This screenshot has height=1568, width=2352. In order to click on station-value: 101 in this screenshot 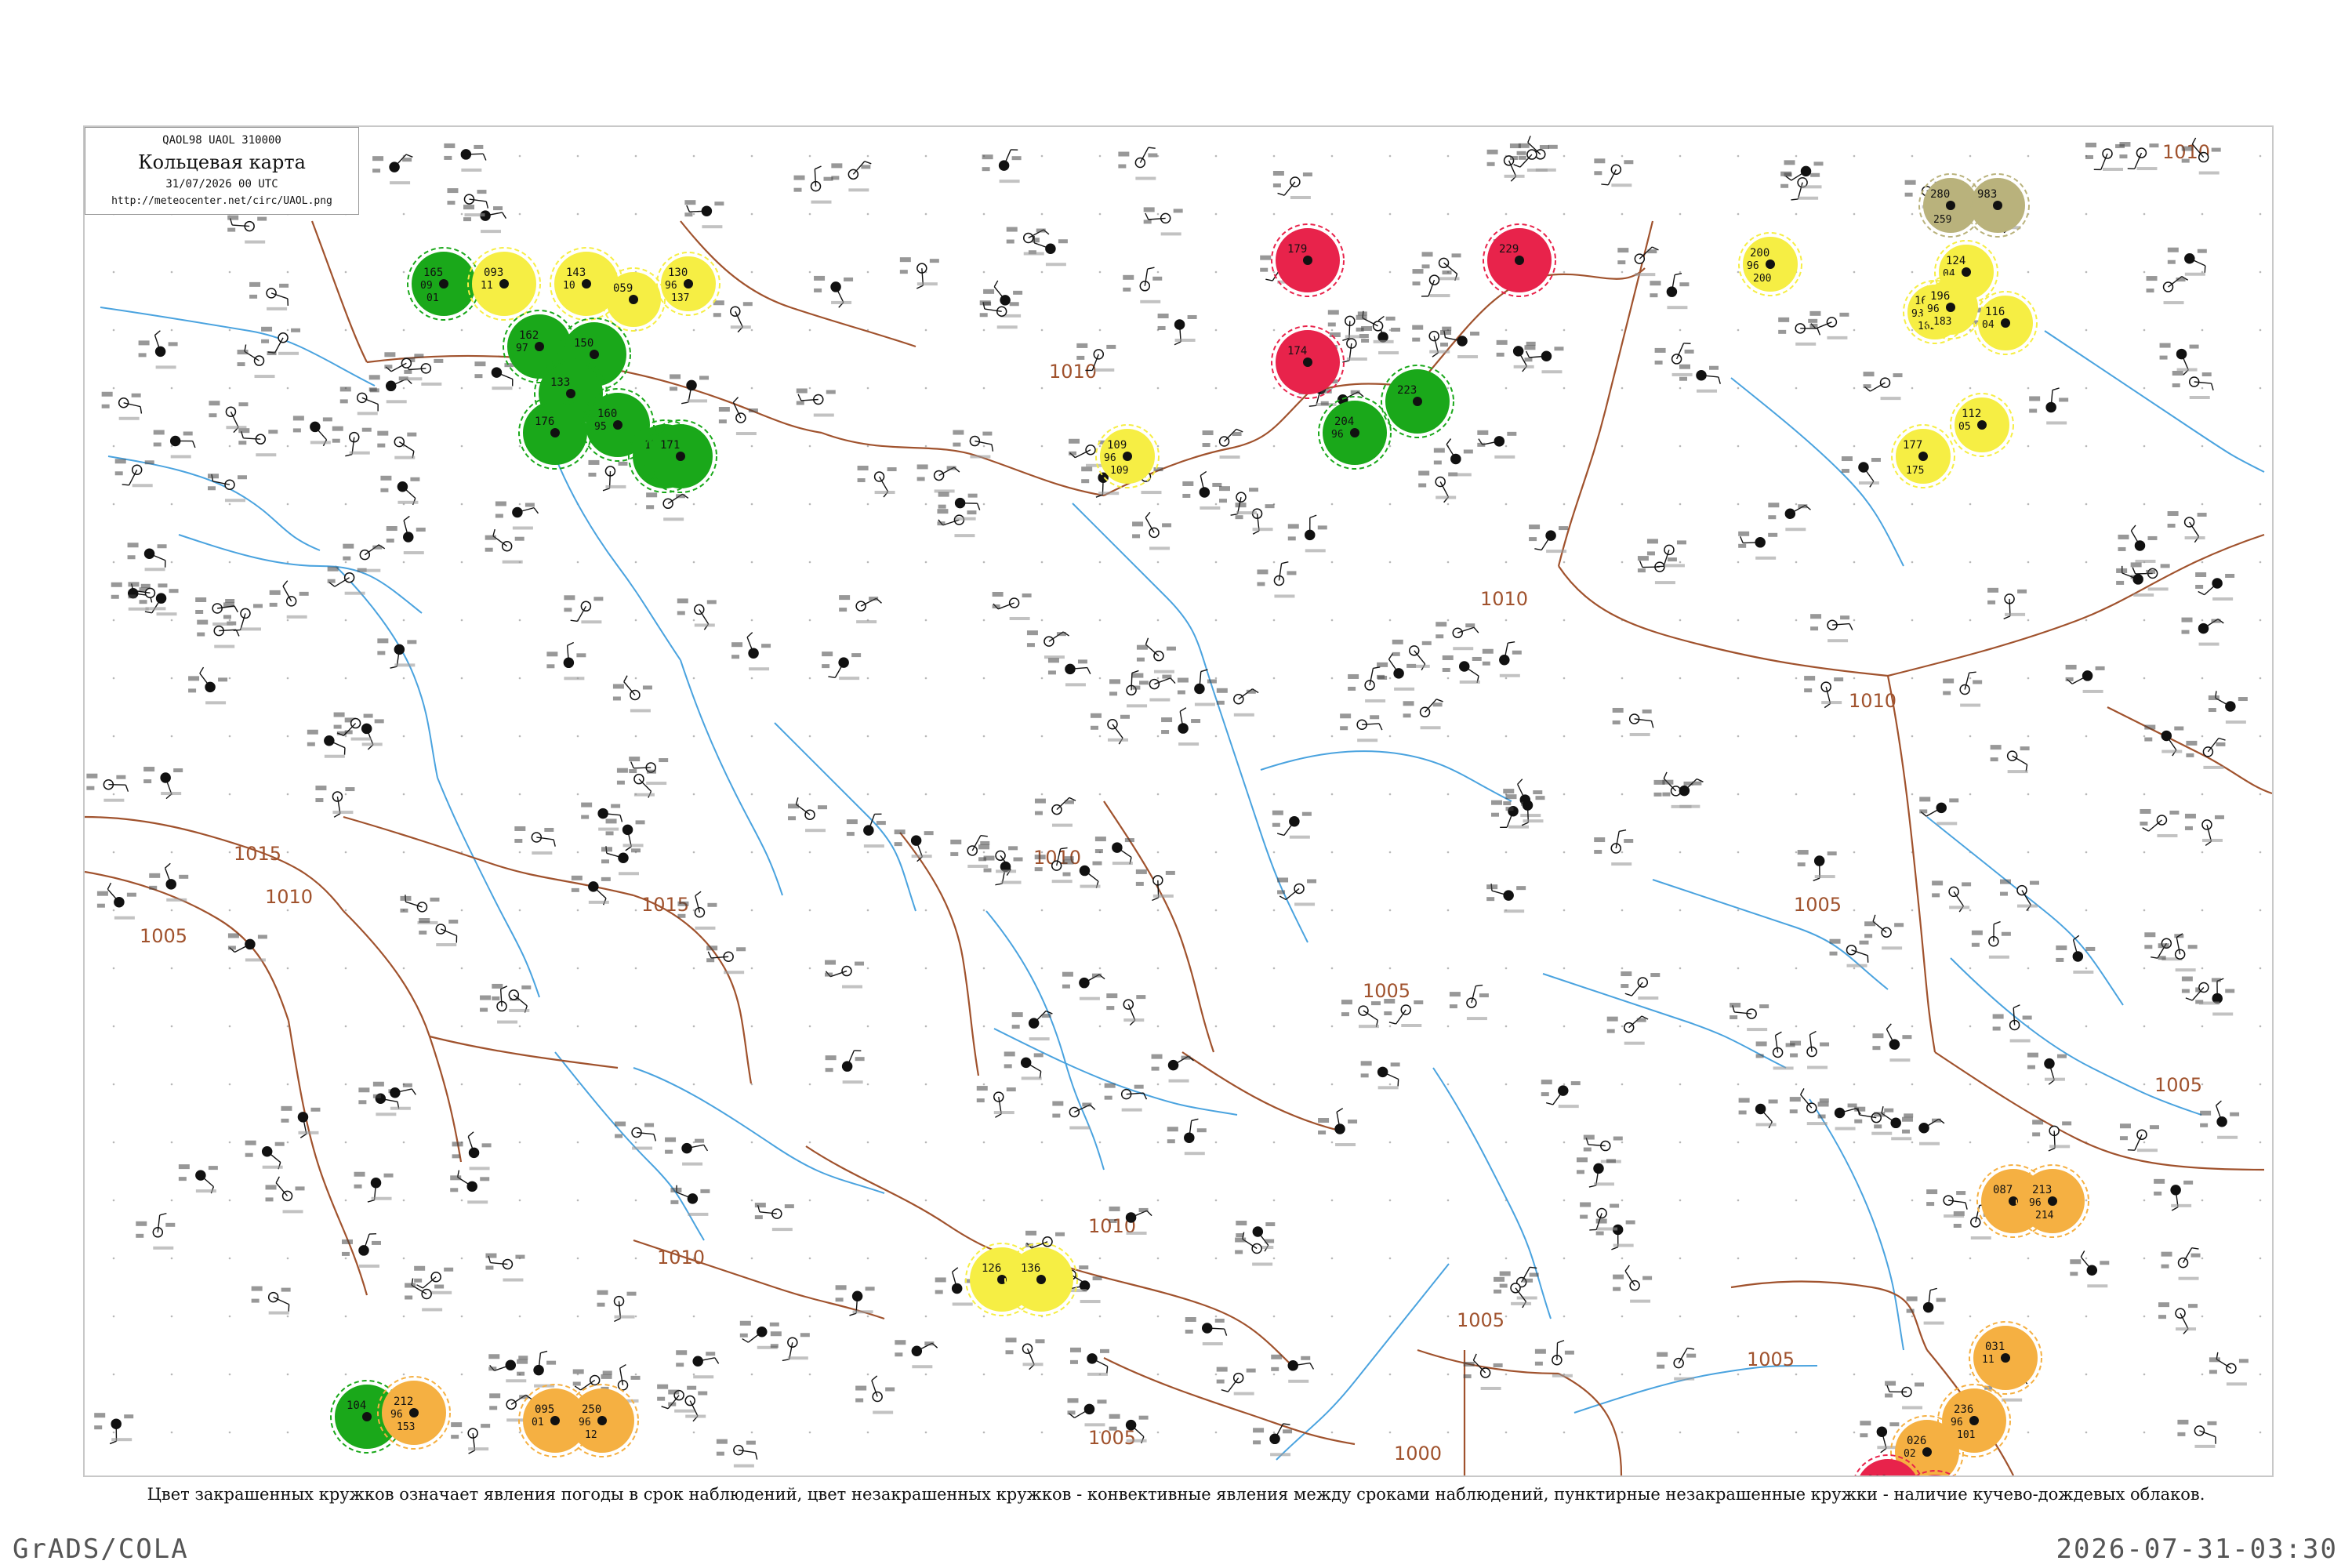, I will do `click(1966, 1435)`.